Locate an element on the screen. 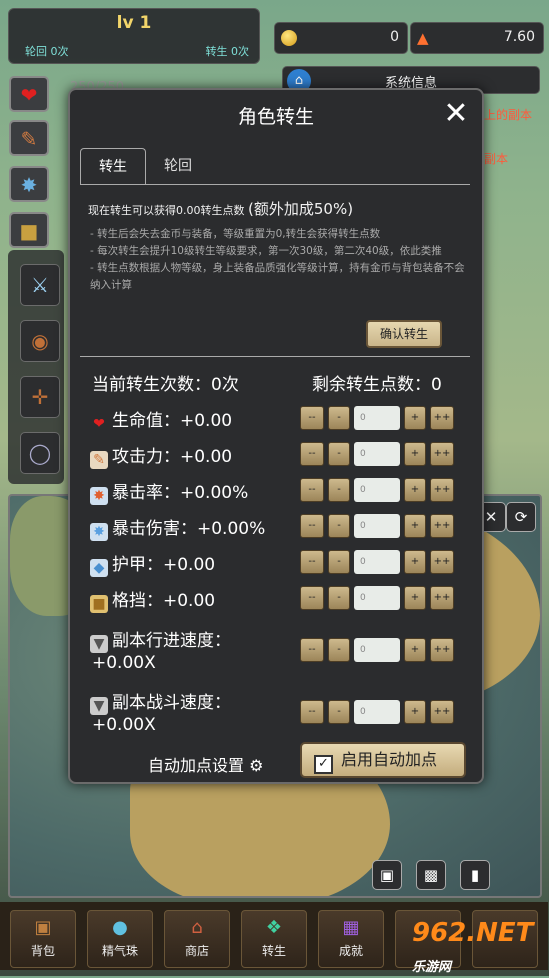 Image resolution: width=549 pixels, height=978 pixels. scroll-icon: ▣ is located at coordinates (387, 875).